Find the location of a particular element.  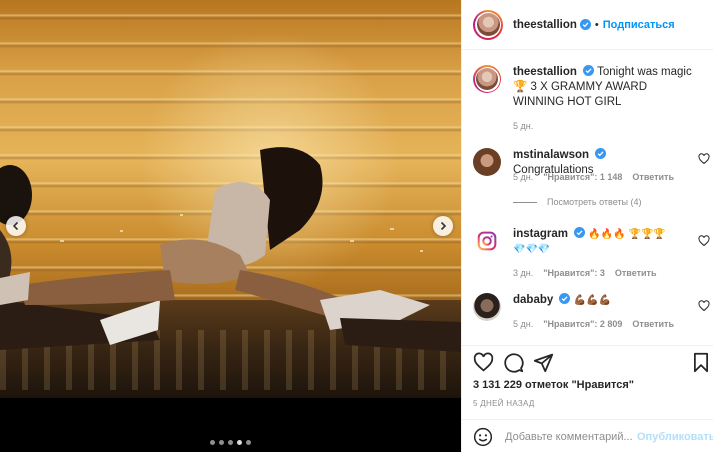

carousel-next-button is located at coordinates (443, 226).